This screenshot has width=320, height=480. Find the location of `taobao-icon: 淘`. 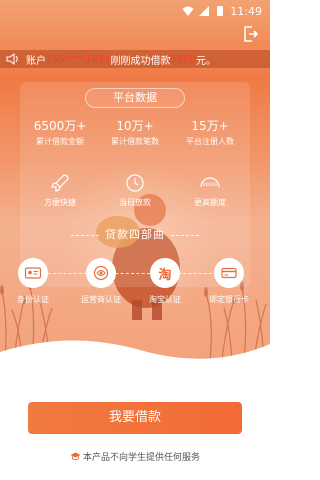

taobao-icon: 淘 is located at coordinates (165, 275).